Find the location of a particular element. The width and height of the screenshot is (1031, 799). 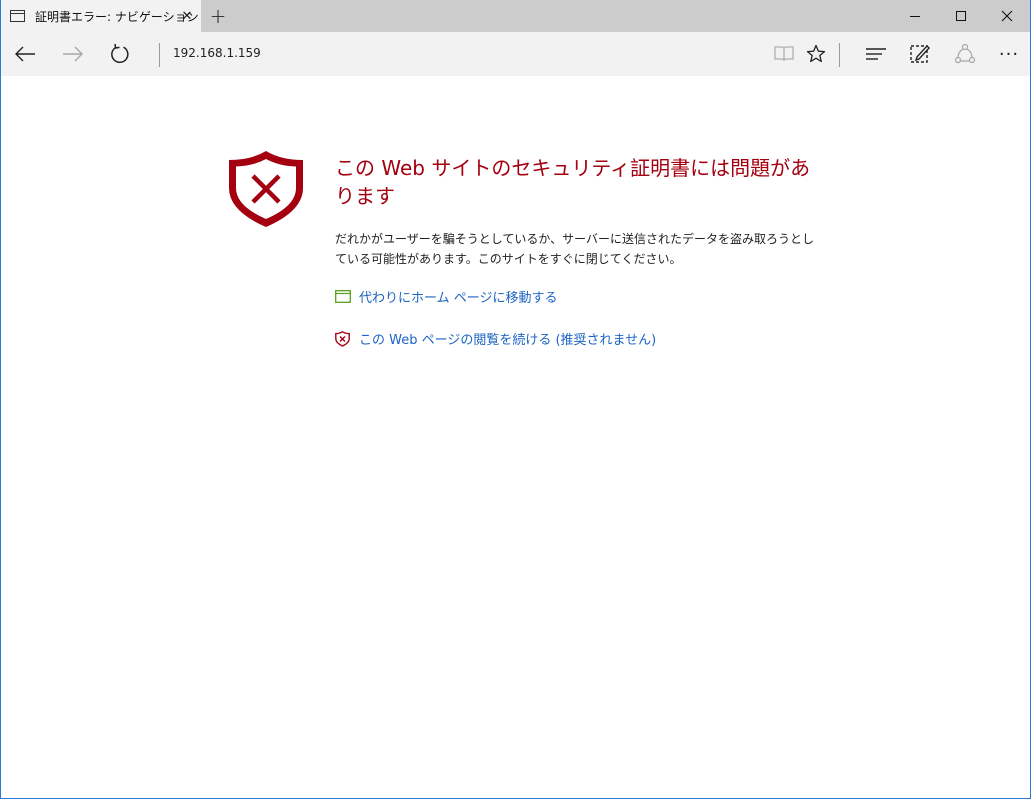

arrow-right-icon is located at coordinates (73, 54).